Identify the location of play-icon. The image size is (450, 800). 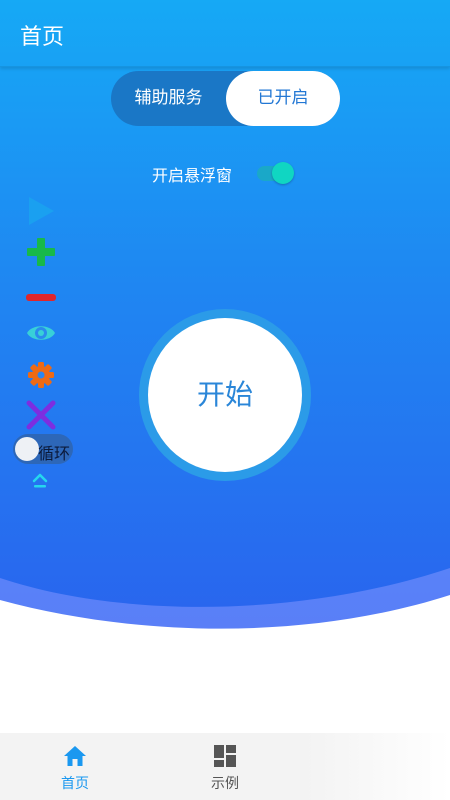
(41, 211).